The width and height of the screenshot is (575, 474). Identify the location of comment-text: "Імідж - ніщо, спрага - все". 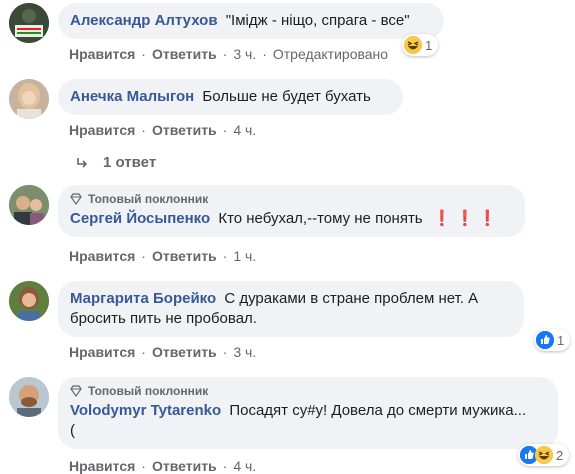
(317, 20).